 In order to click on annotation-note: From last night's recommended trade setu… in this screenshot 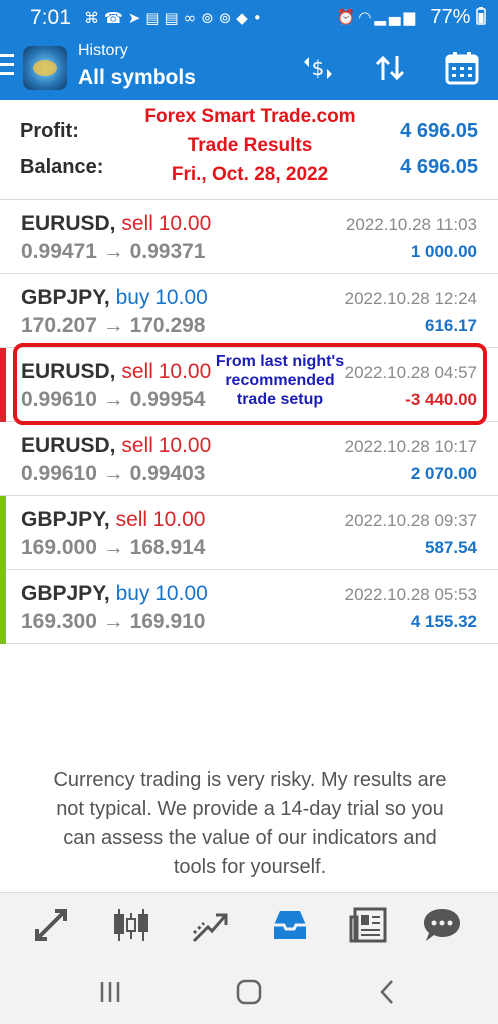, I will do `click(280, 380)`.